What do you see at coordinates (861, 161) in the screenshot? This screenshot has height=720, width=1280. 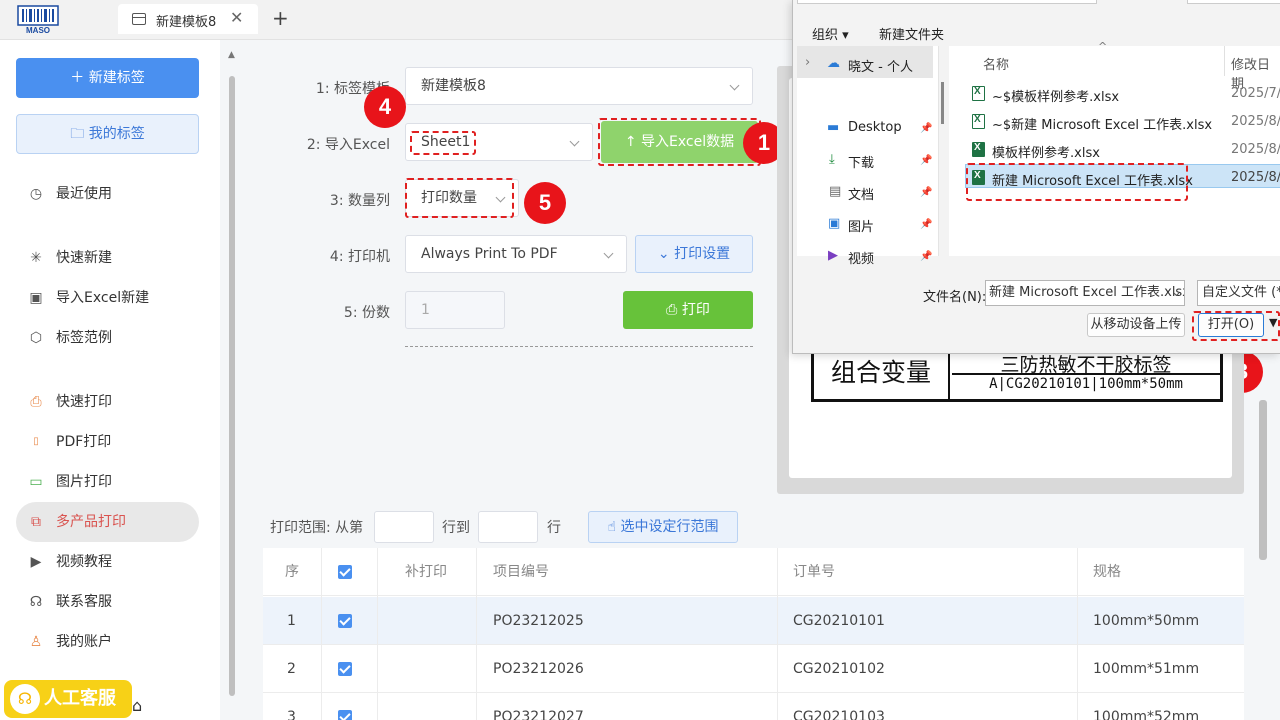 I see `nav-downloads: 下载` at bounding box center [861, 161].